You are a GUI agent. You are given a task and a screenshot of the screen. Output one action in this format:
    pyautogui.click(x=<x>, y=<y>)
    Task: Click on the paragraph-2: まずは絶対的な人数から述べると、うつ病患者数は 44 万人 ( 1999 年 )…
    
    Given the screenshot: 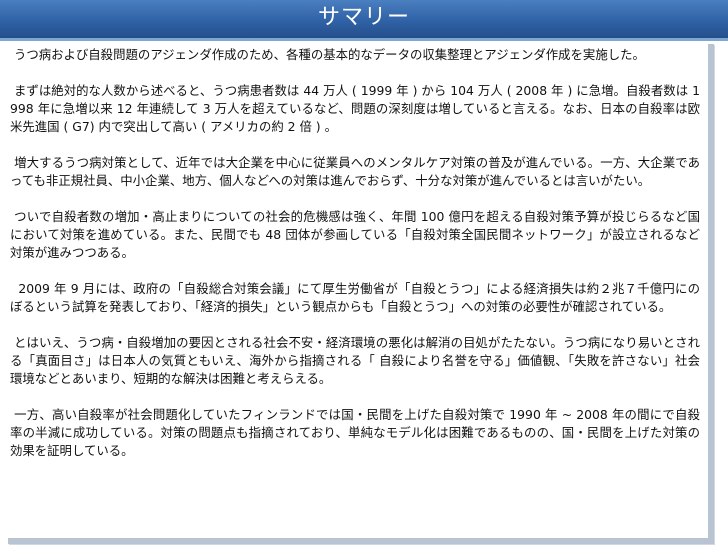 What is the action you would take?
    pyautogui.click(x=355, y=108)
    